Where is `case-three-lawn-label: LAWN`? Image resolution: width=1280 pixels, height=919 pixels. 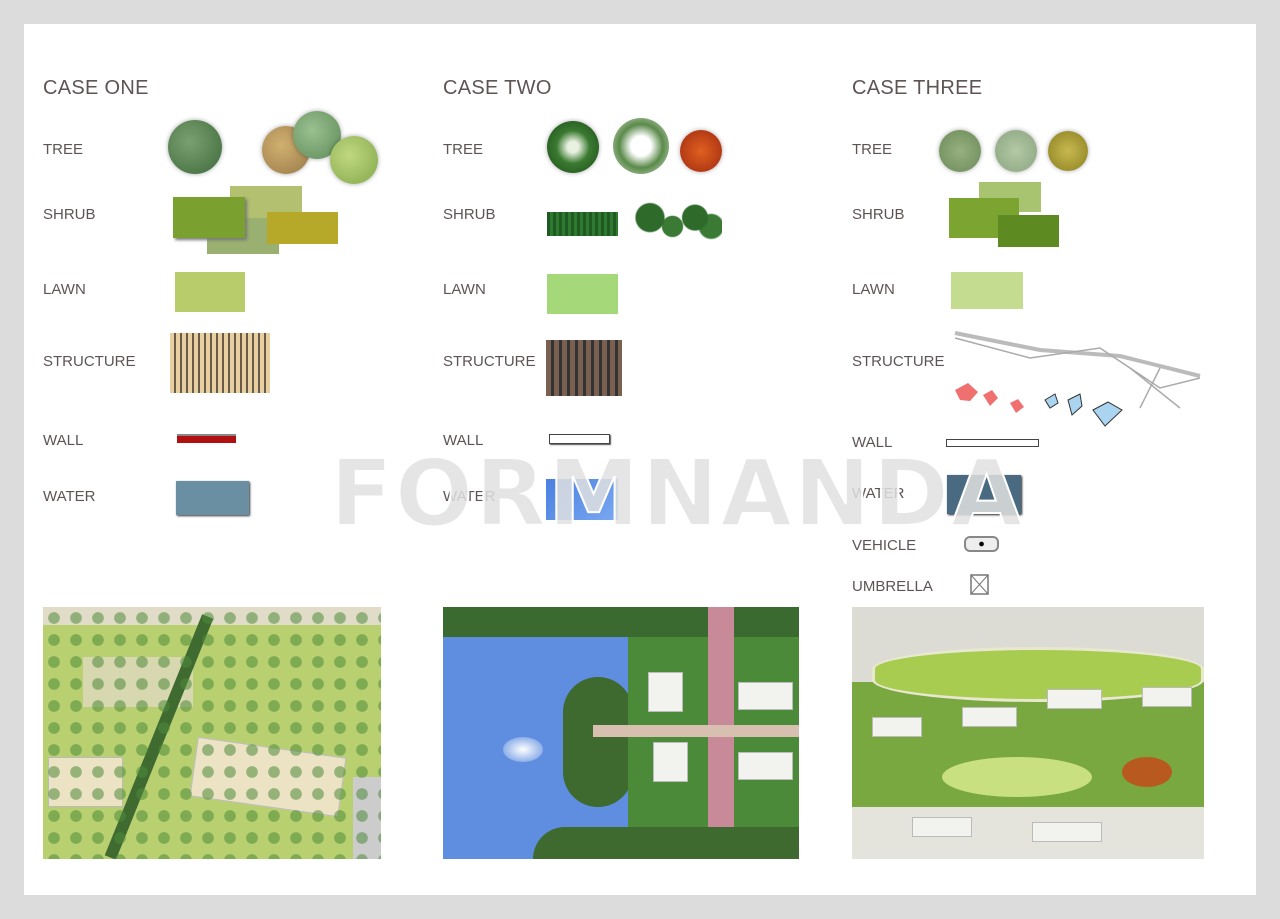 case-three-lawn-label: LAWN is located at coordinates (873, 289).